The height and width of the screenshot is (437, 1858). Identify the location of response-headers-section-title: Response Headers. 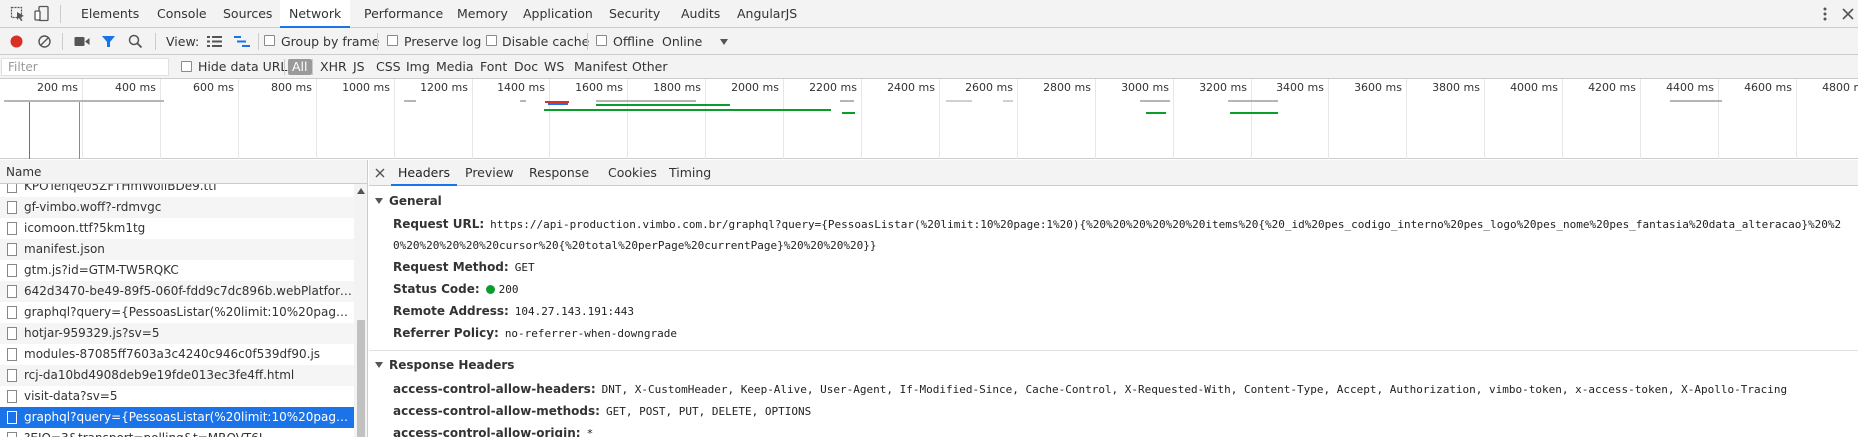
(452, 365).